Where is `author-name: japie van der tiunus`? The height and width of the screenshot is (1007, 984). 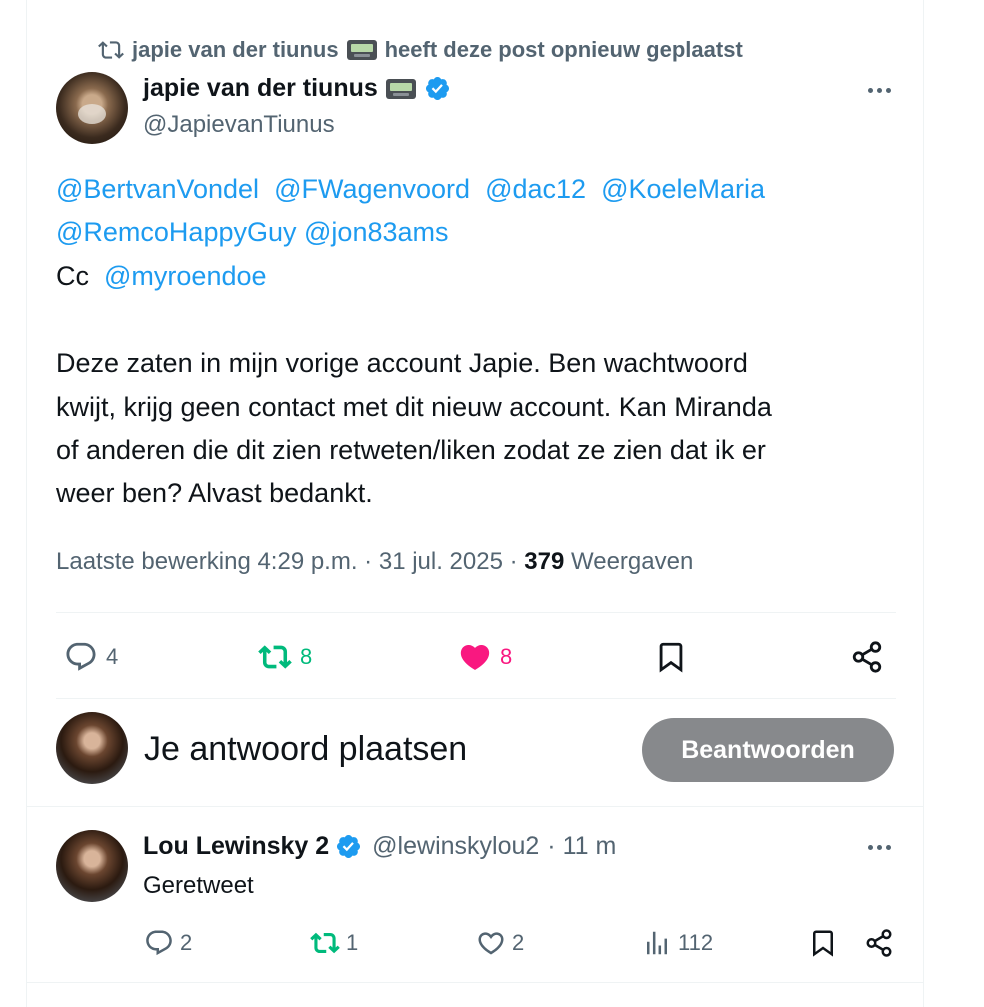 author-name: japie van der tiunus is located at coordinates (260, 88).